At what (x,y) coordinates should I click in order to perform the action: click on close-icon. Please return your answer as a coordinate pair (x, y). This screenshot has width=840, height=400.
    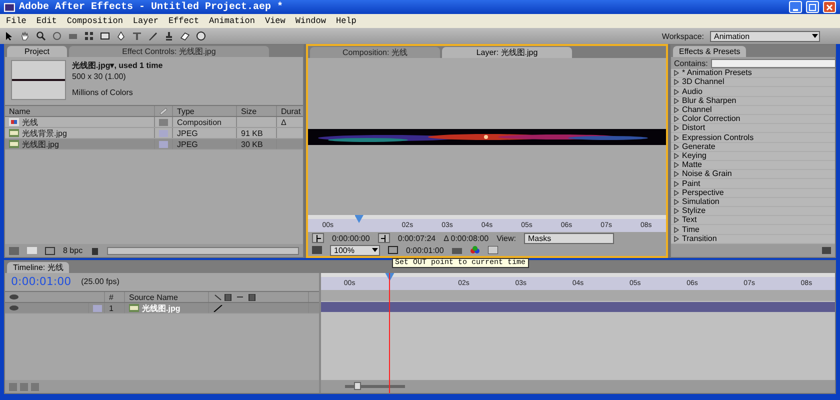
    Looking at the image, I should click on (829, 7).